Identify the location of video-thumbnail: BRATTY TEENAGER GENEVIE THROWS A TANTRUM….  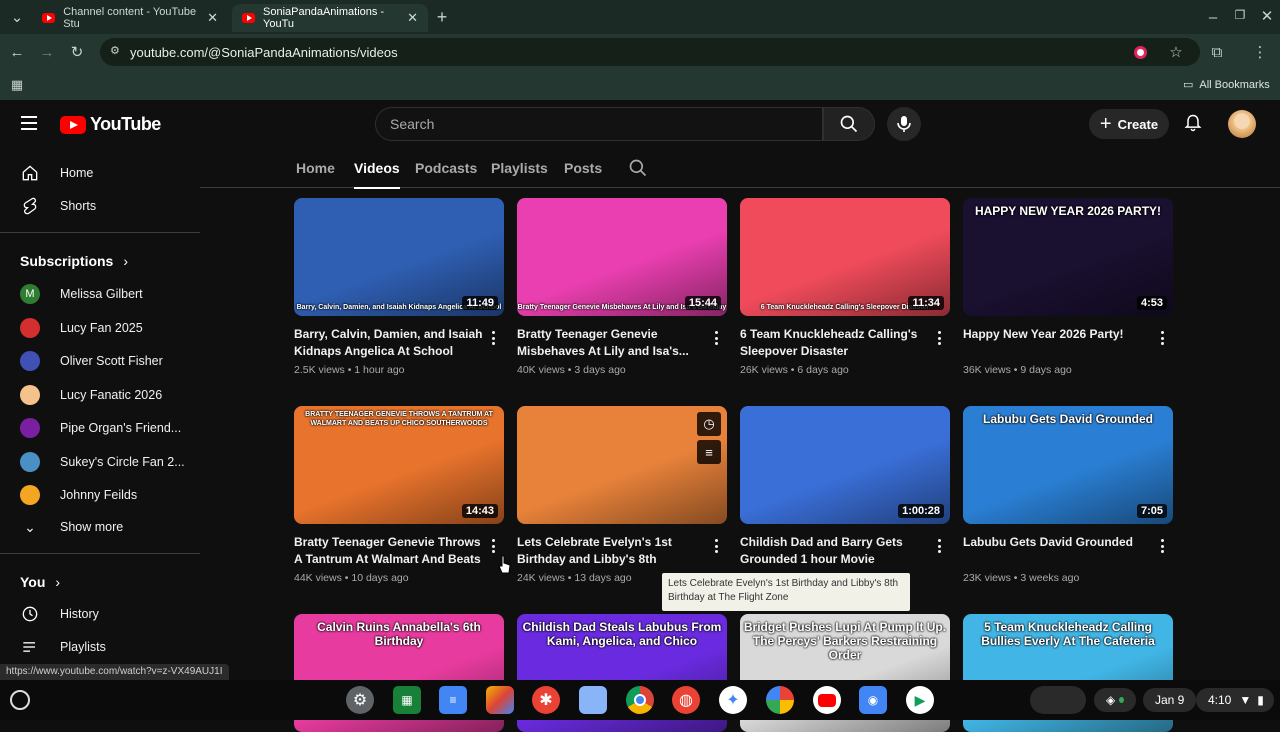
(399, 465).